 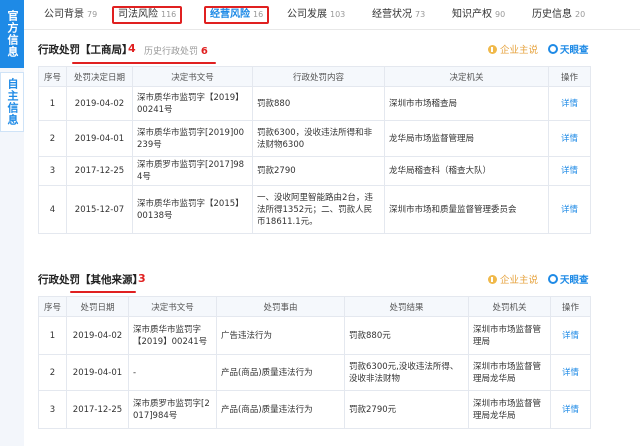 What do you see at coordinates (97, 306) in the screenshot?
I see `col-header: 处罚日期` at bounding box center [97, 306].